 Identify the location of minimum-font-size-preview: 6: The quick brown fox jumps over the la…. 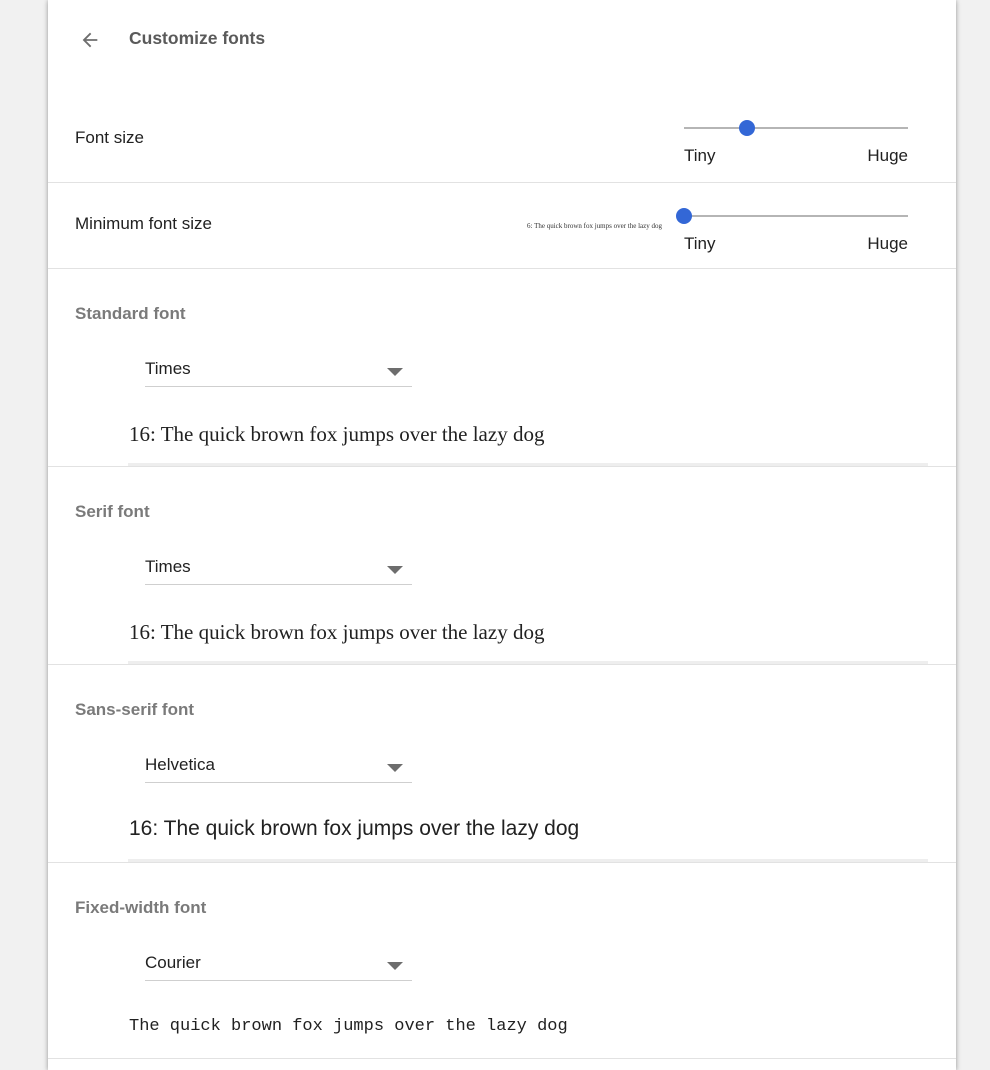
(594, 226).